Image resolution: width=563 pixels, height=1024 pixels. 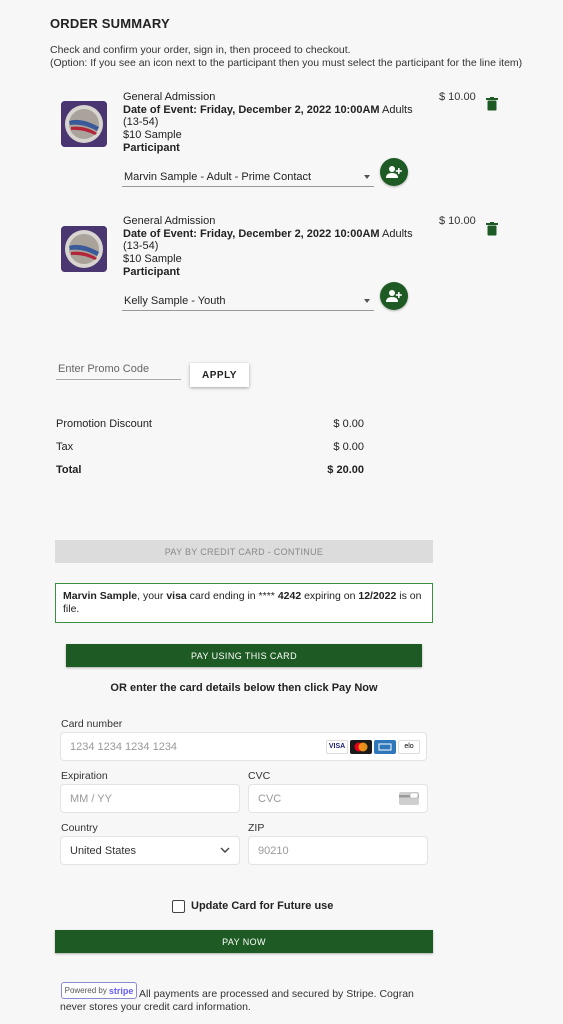 I want to click on pay-now-button: PAY NOW, so click(x=244, y=941).